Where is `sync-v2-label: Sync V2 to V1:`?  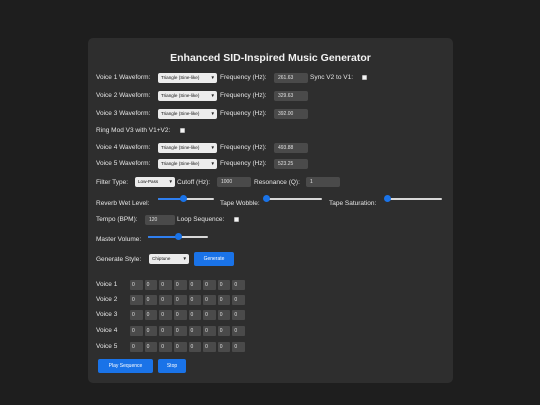
sync-v2-label: Sync V2 to V1: is located at coordinates (331, 77).